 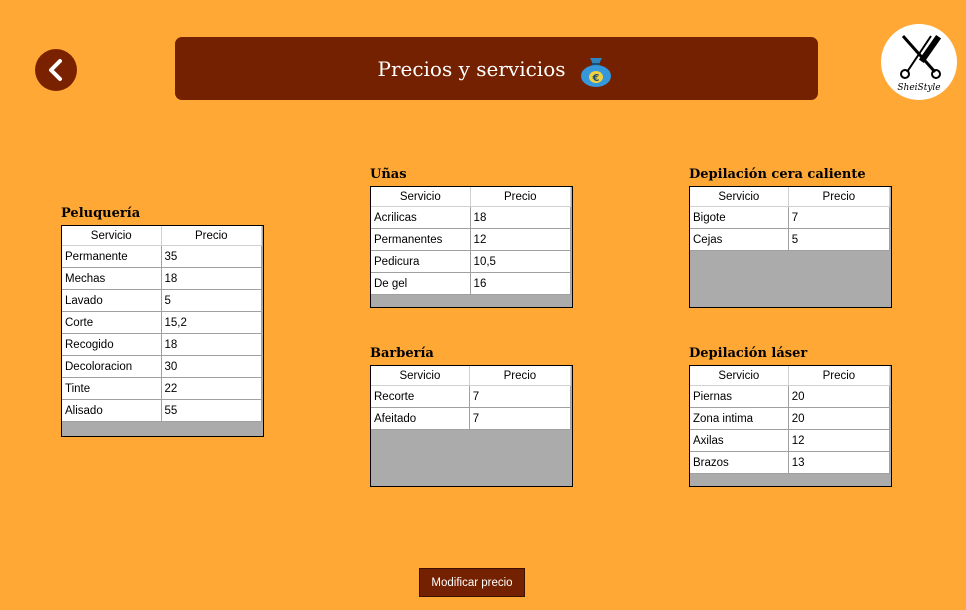 I want to click on table-row: Piernas 20, so click(x=790, y=396).